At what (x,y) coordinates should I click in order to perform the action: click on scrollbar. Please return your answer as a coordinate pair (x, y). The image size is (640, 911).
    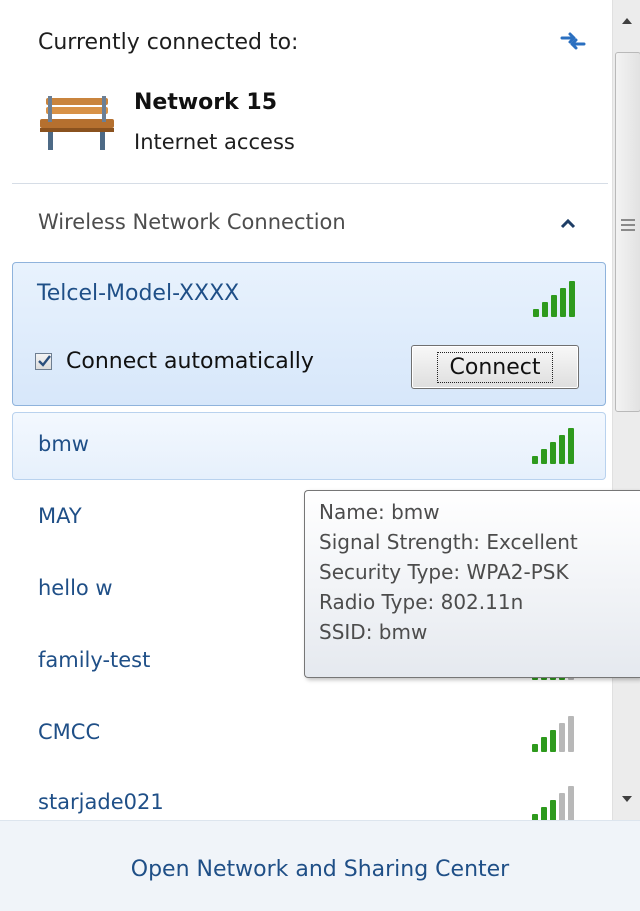
    Looking at the image, I should click on (626, 410).